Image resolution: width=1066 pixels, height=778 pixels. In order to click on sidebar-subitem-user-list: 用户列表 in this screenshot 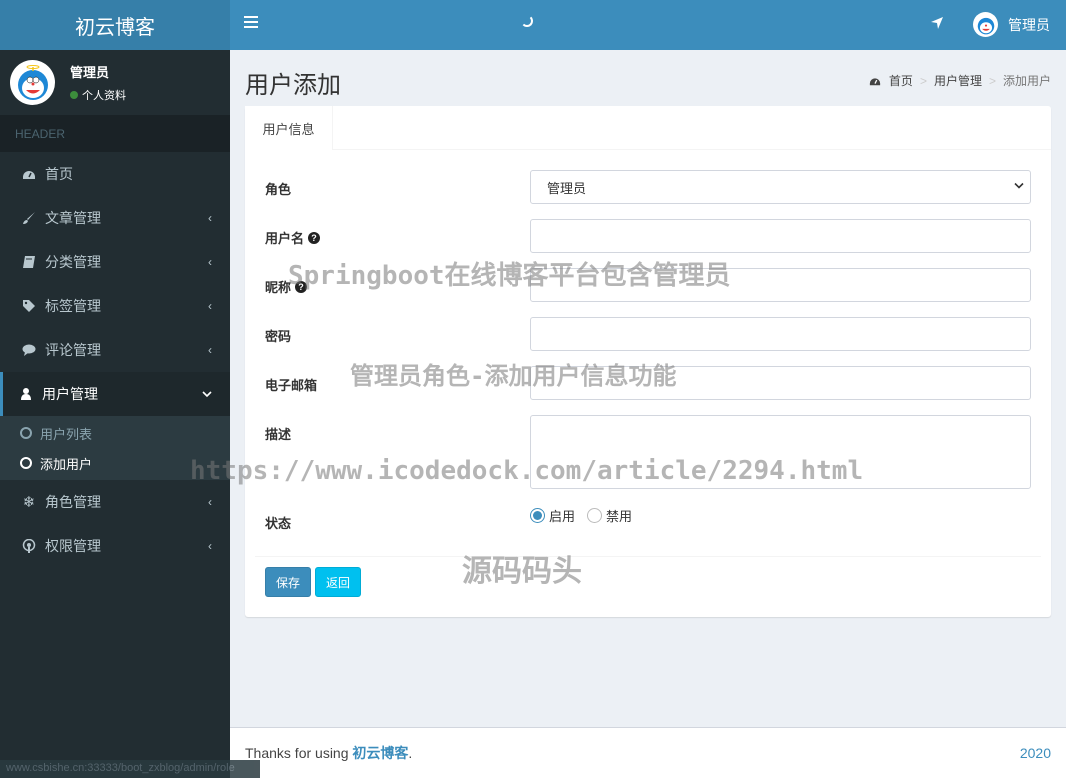, I will do `click(115, 433)`.